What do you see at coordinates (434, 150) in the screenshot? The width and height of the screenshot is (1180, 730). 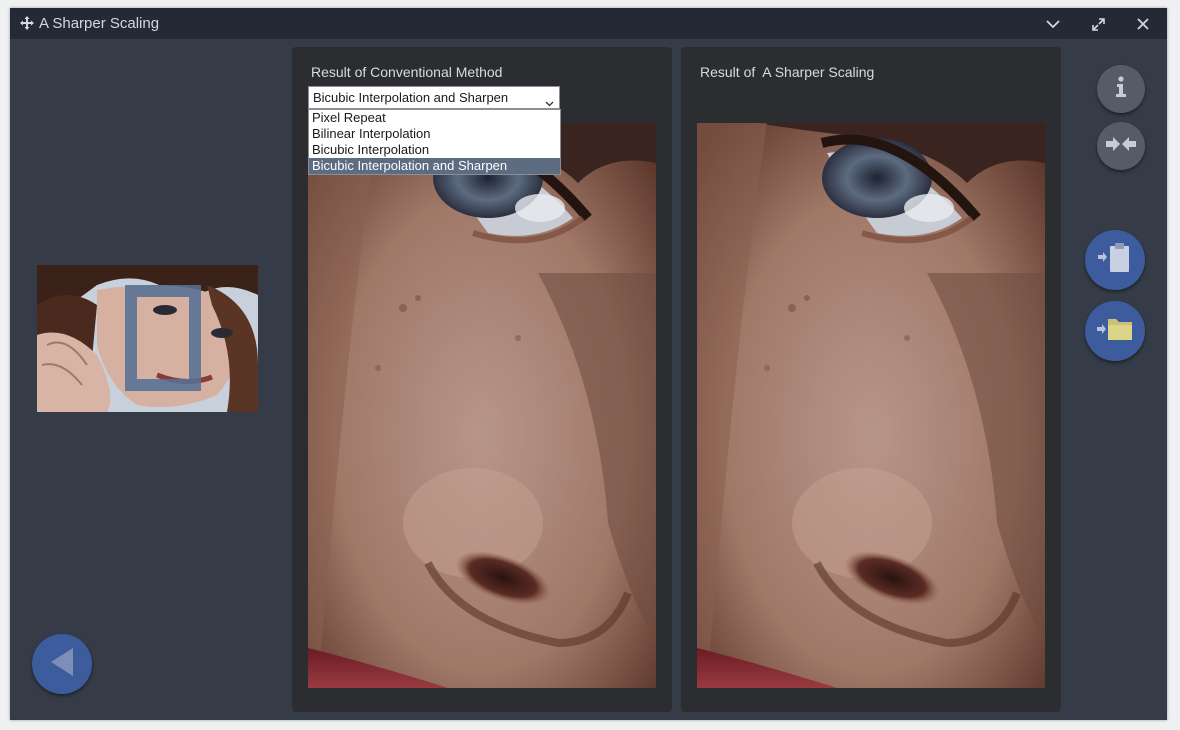 I see `option-bicubic-interpolation: Bicubic Interpolation` at bounding box center [434, 150].